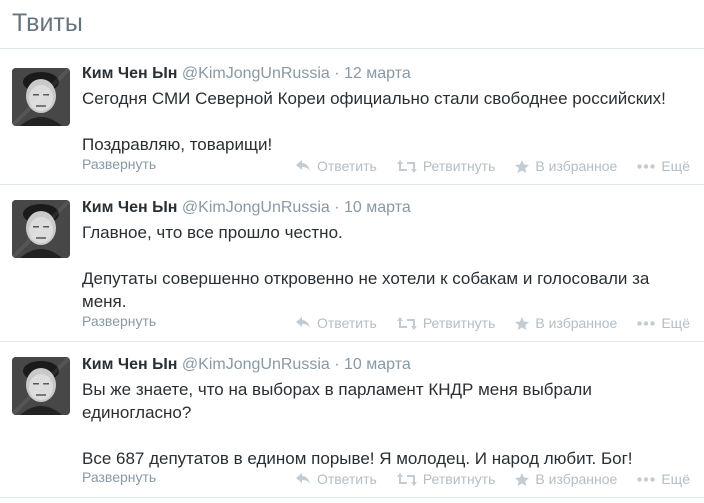 This screenshot has height=503, width=704. I want to click on tweet-paragraph: Поздравляю, товарищи!, so click(177, 144).